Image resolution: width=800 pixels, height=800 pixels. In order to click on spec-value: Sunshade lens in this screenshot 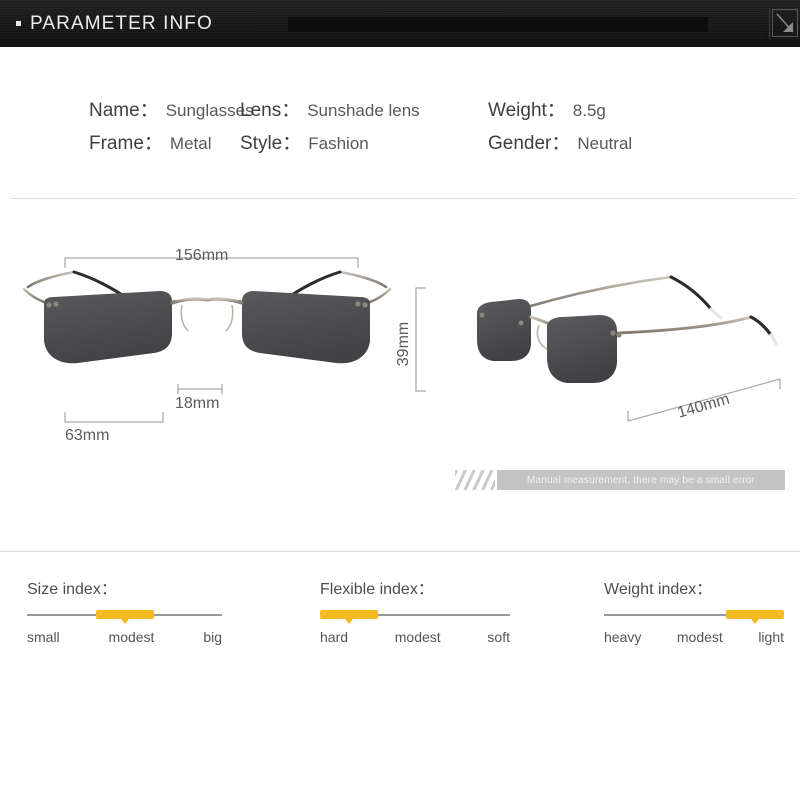, I will do `click(363, 110)`.